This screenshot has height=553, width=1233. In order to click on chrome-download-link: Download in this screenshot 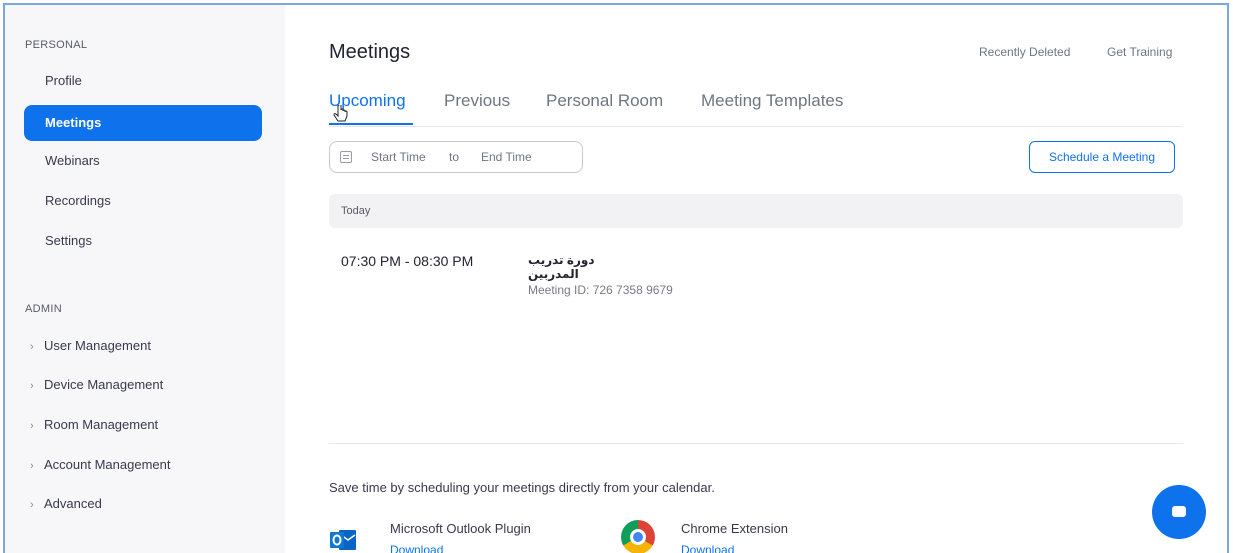, I will do `click(707, 548)`.